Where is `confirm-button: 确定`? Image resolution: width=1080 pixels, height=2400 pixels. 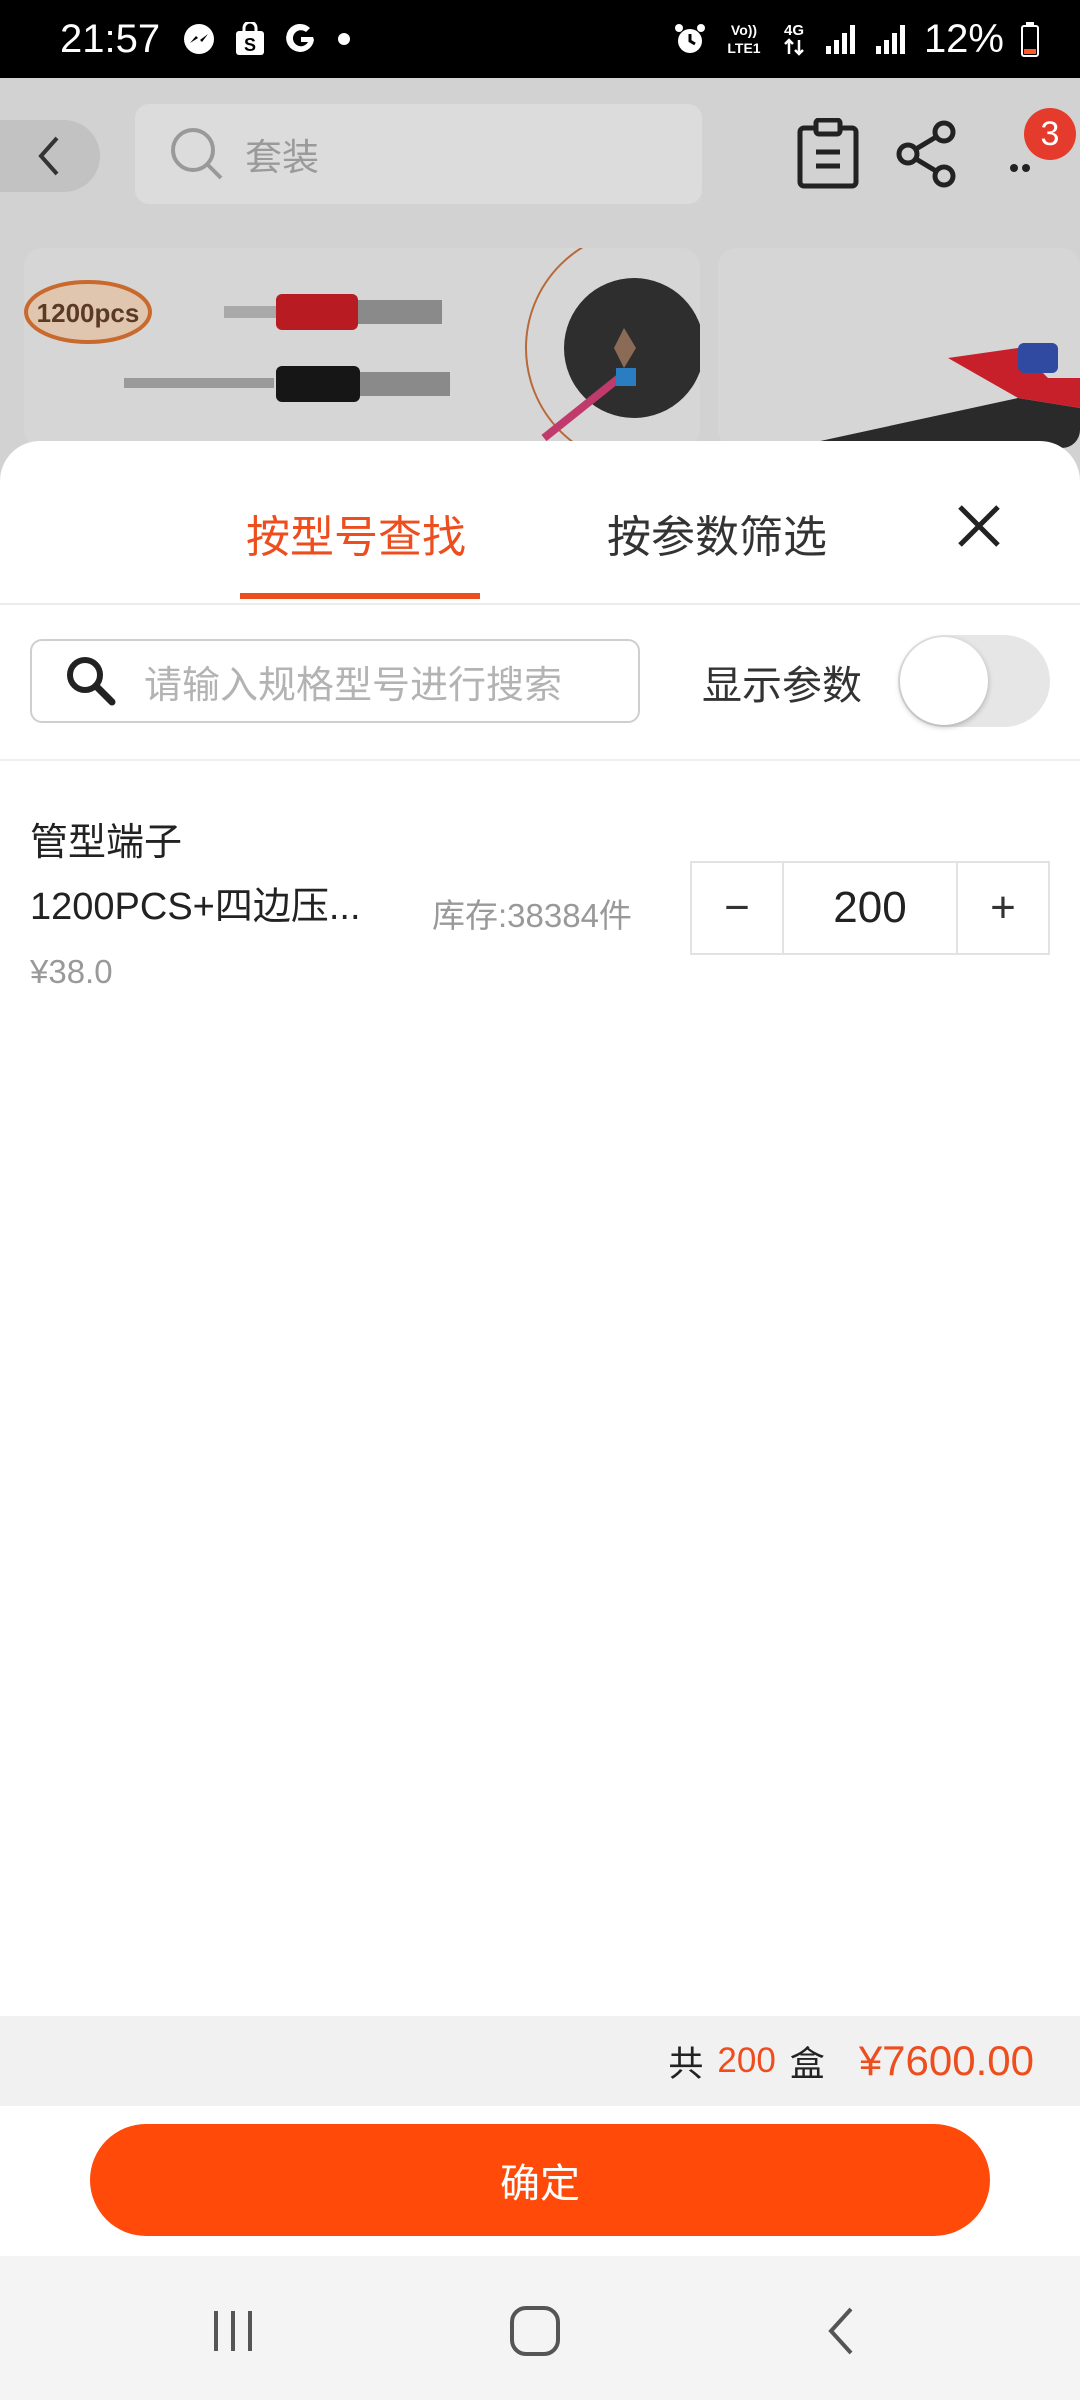 confirm-button: 确定 is located at coordinates (540, 2180).